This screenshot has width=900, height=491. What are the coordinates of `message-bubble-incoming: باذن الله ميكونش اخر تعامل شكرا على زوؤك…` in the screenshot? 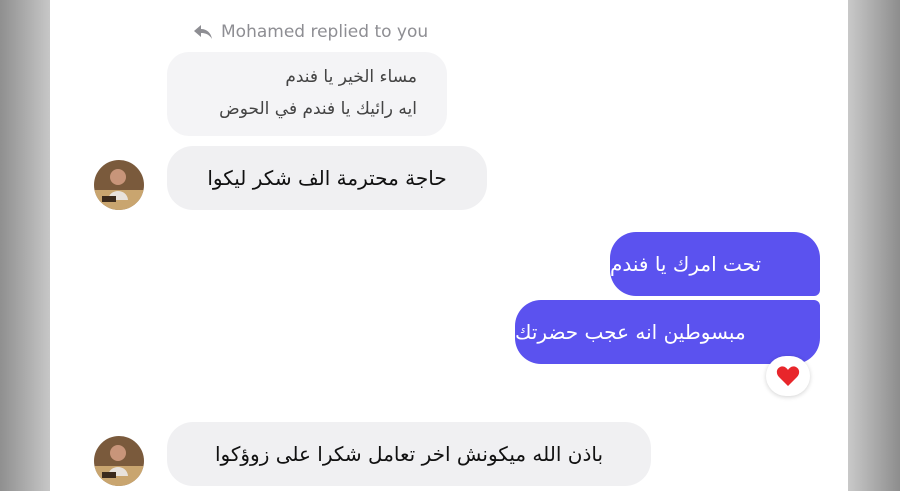 It's located at (409, 454).